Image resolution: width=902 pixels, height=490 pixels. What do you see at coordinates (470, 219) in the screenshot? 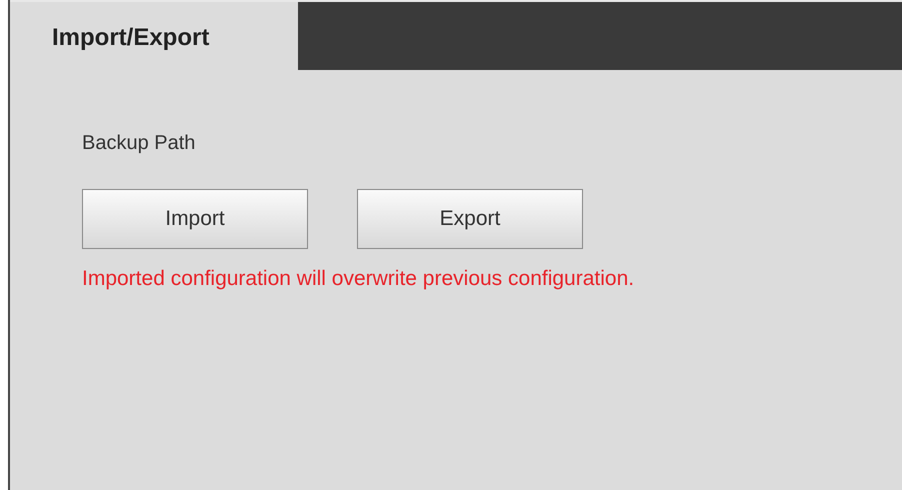
I see `export-button: Export` at bounding box center [470, 219].